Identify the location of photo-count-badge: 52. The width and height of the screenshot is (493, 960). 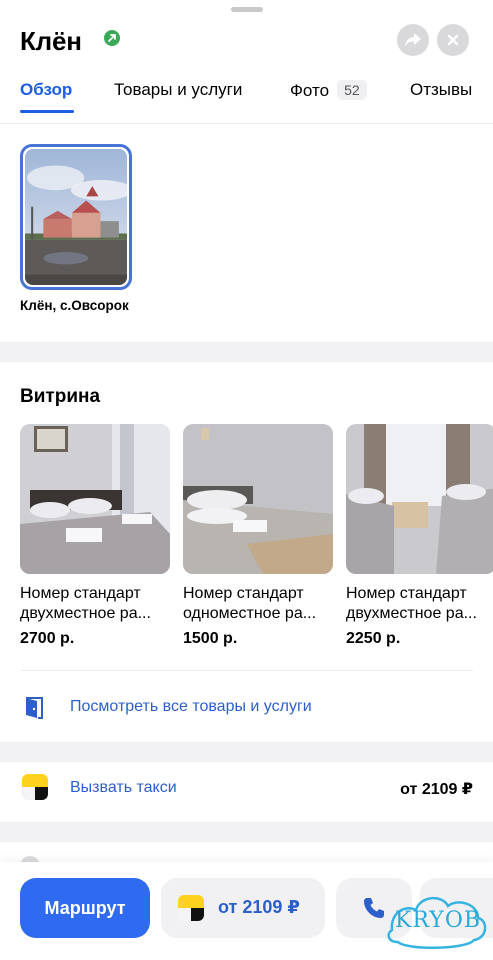
(352, 90).